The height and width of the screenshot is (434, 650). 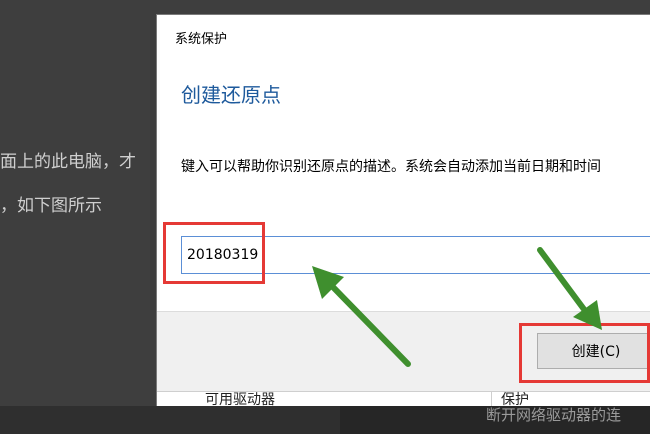 I want to click on arrow-to-input-icon, so click(x=361, y=316).